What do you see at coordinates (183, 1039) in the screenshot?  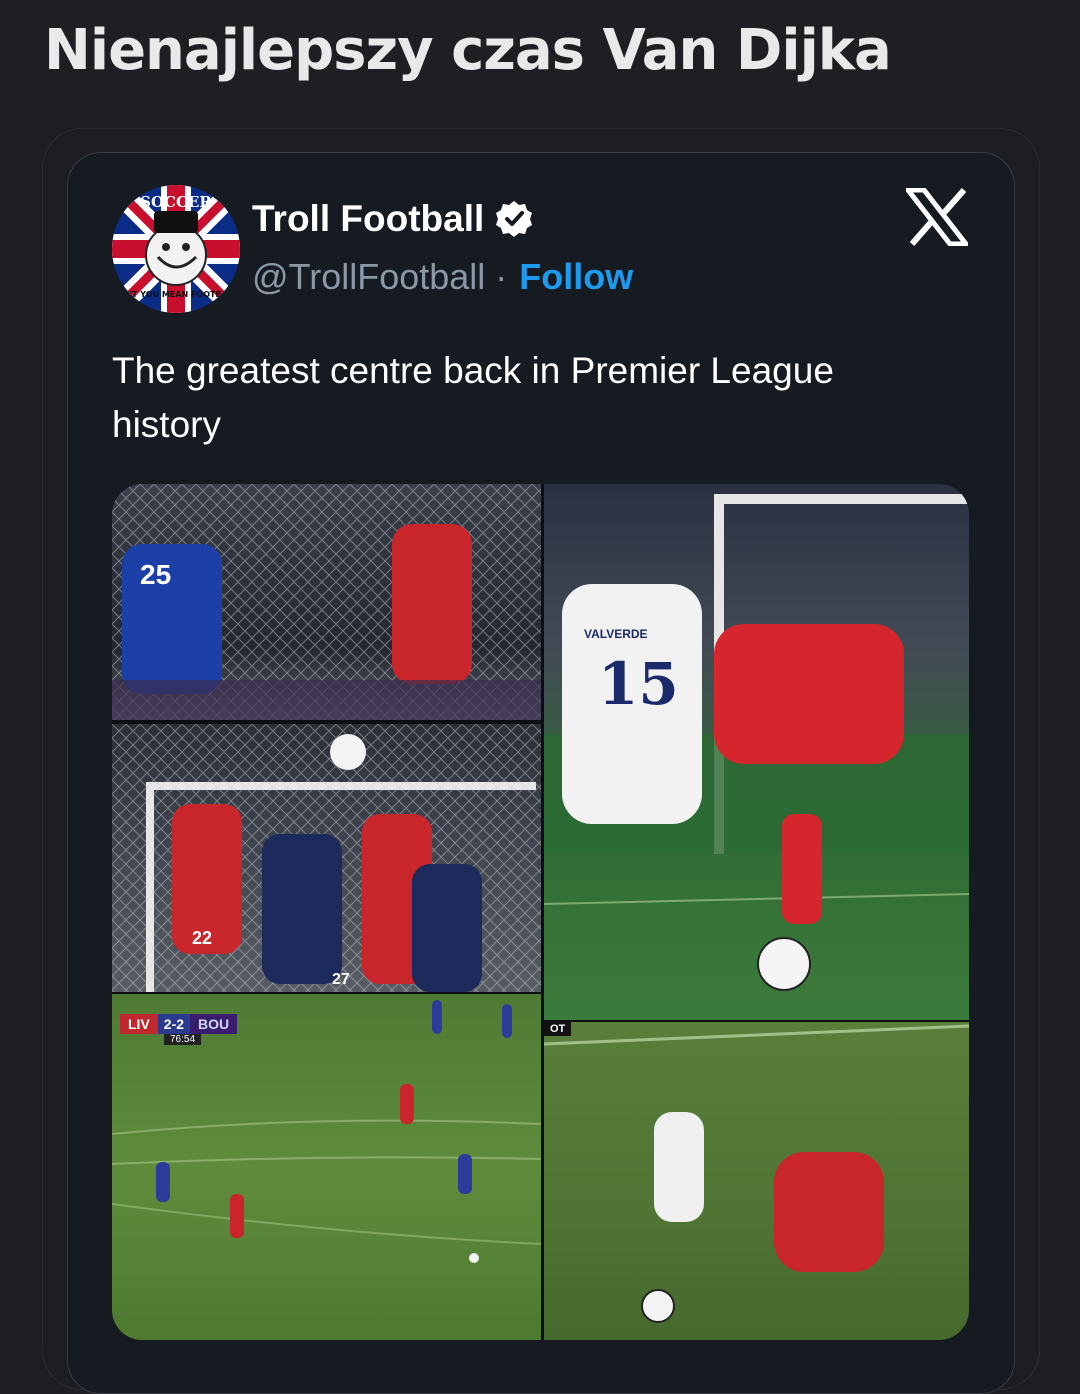 I see `scoreboard-clock: 76:54` at bounding box center [183, 1039].